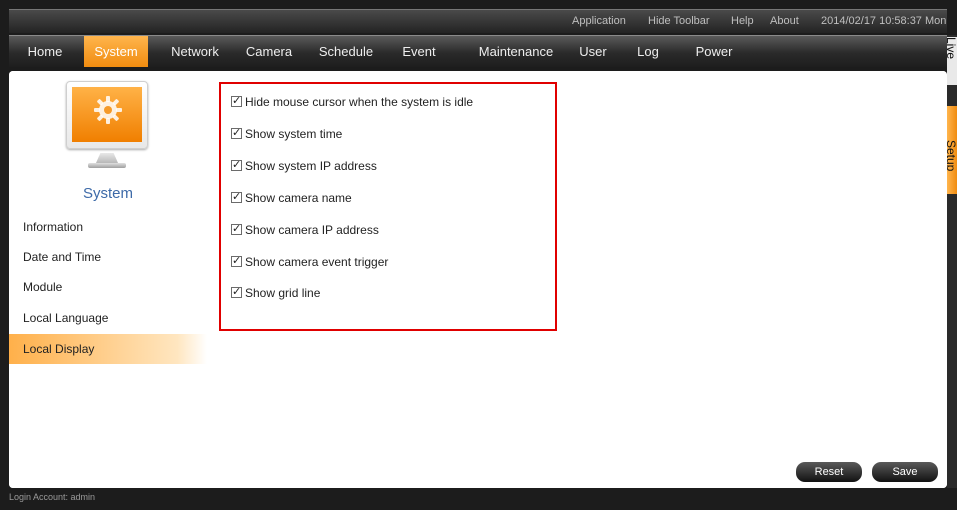 This screenshot has height=510, width=957. I want to click on option-show-grid-line: Show grid line, so click(275, 293).